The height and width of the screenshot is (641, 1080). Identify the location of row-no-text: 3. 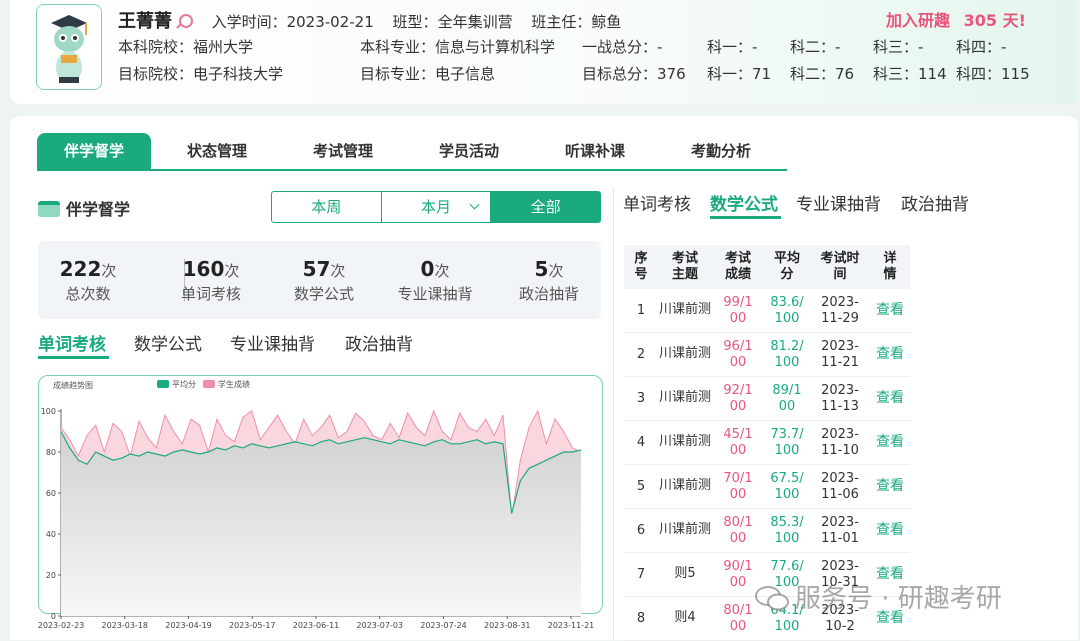
(641, 398).